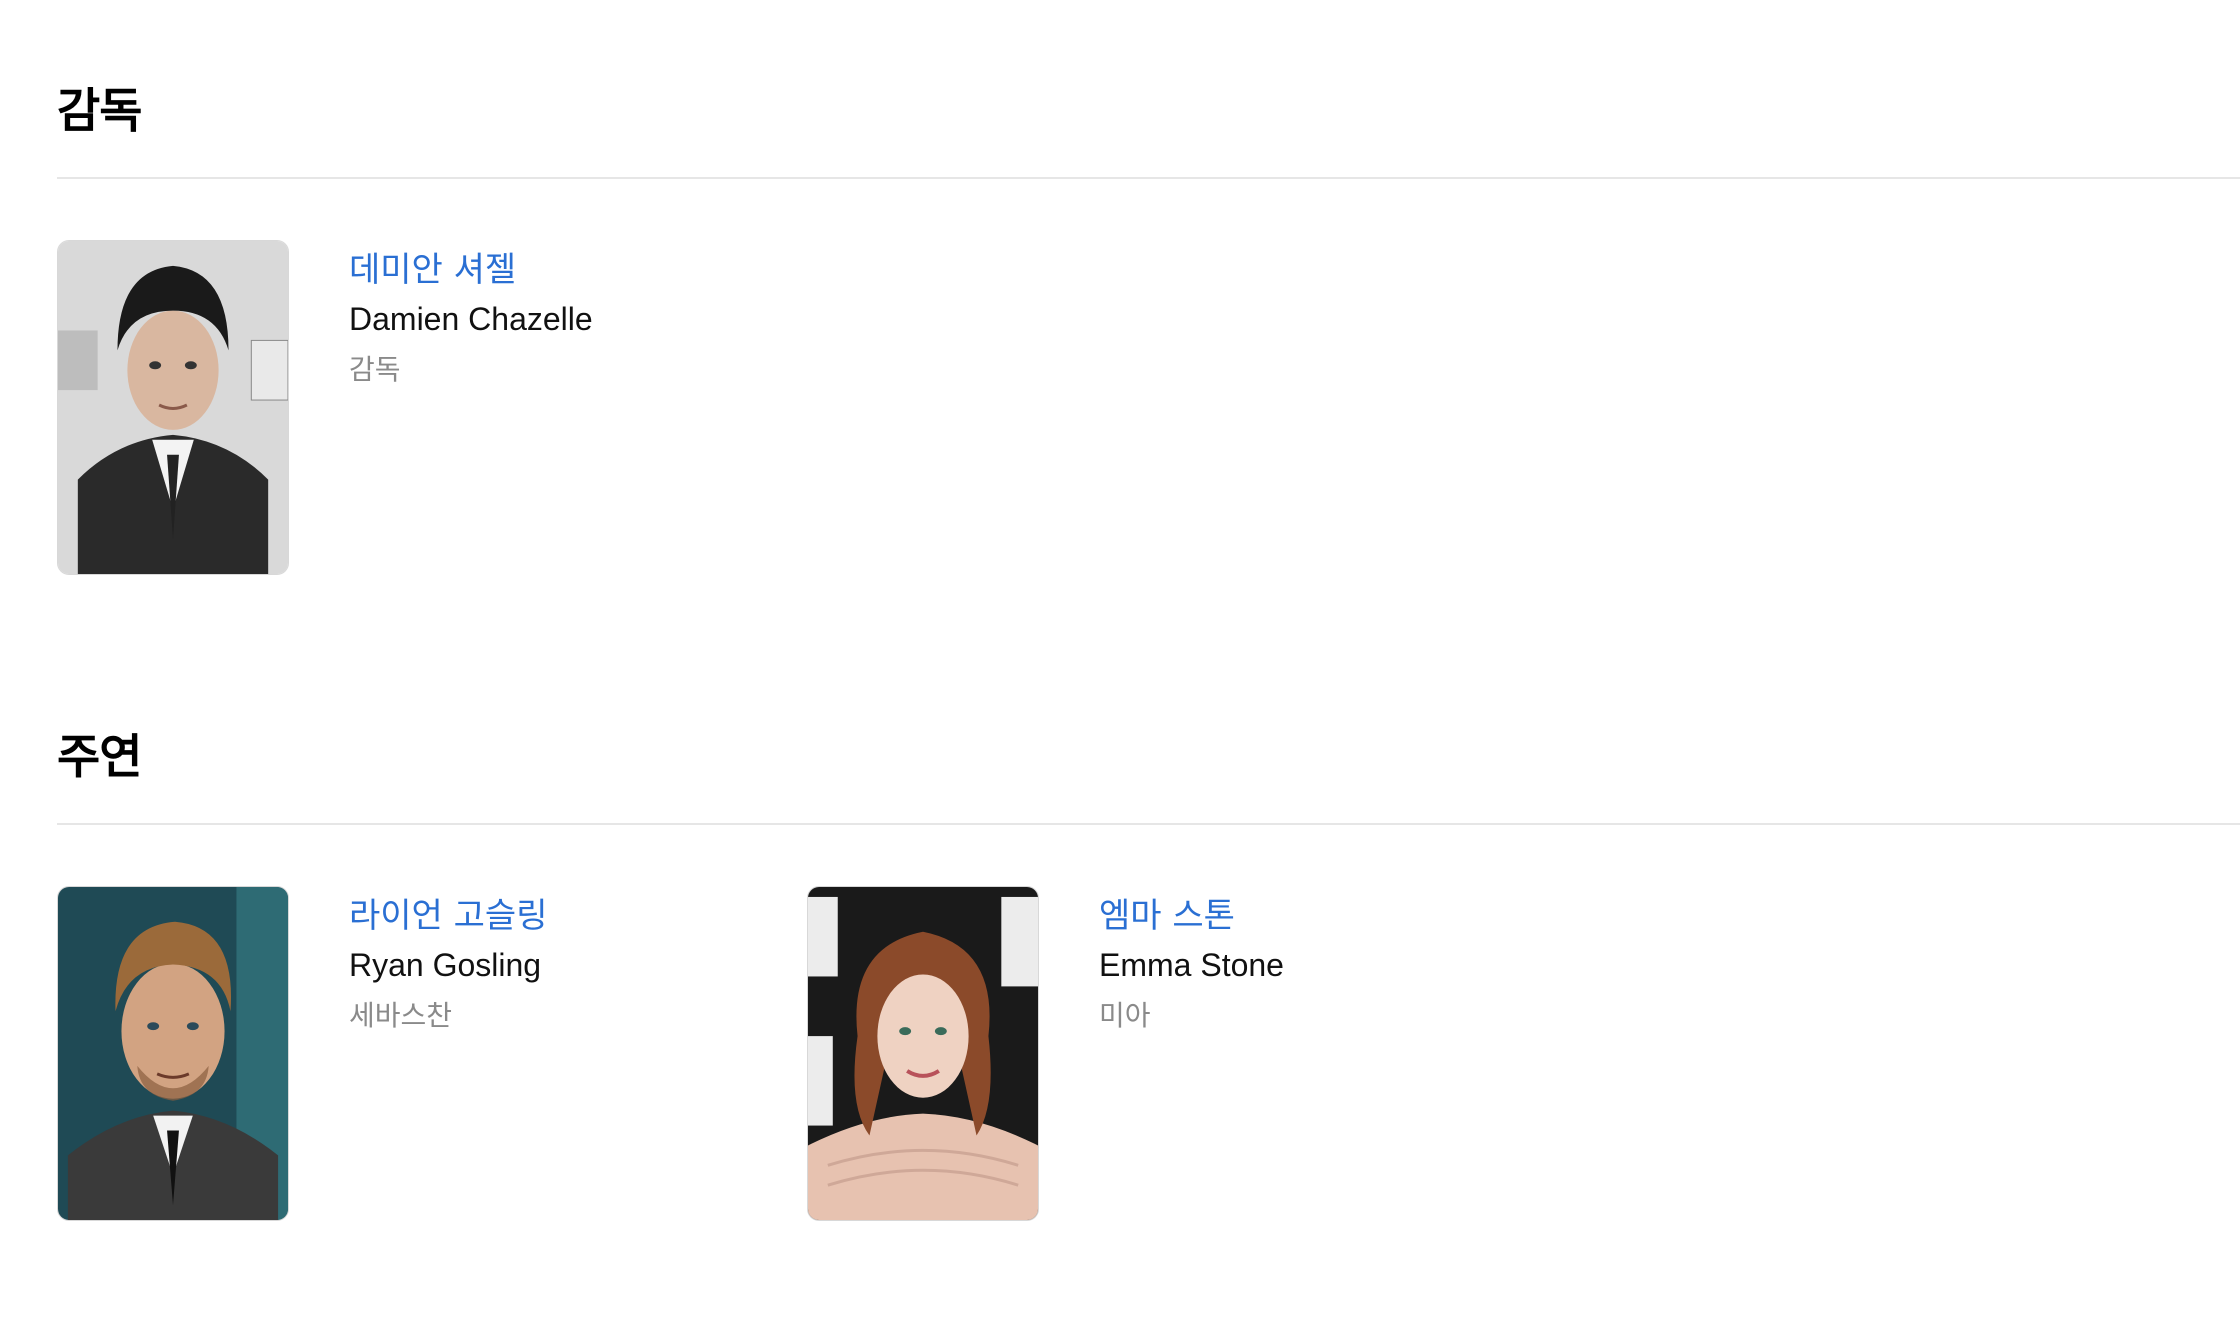 This screenshot has width=2240, height=1336. What do you see at coordinates (1191, 916) in the screenshot?
I see `person-link-korean-name: 엠마 스톤` at bounding box center [1191, 916].